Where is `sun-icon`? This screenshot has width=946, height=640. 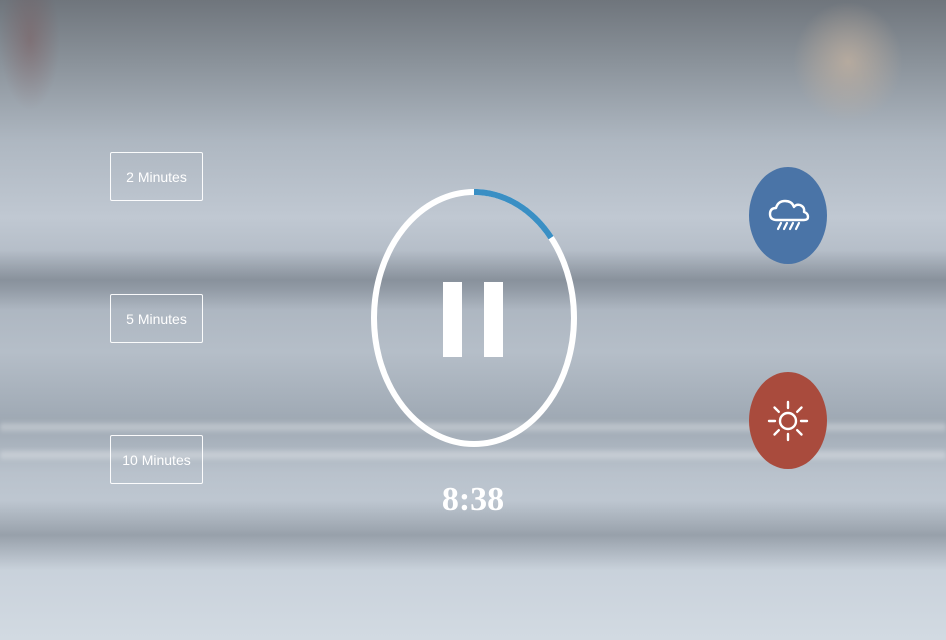
sun-icon is located at coordinates (788, 420).